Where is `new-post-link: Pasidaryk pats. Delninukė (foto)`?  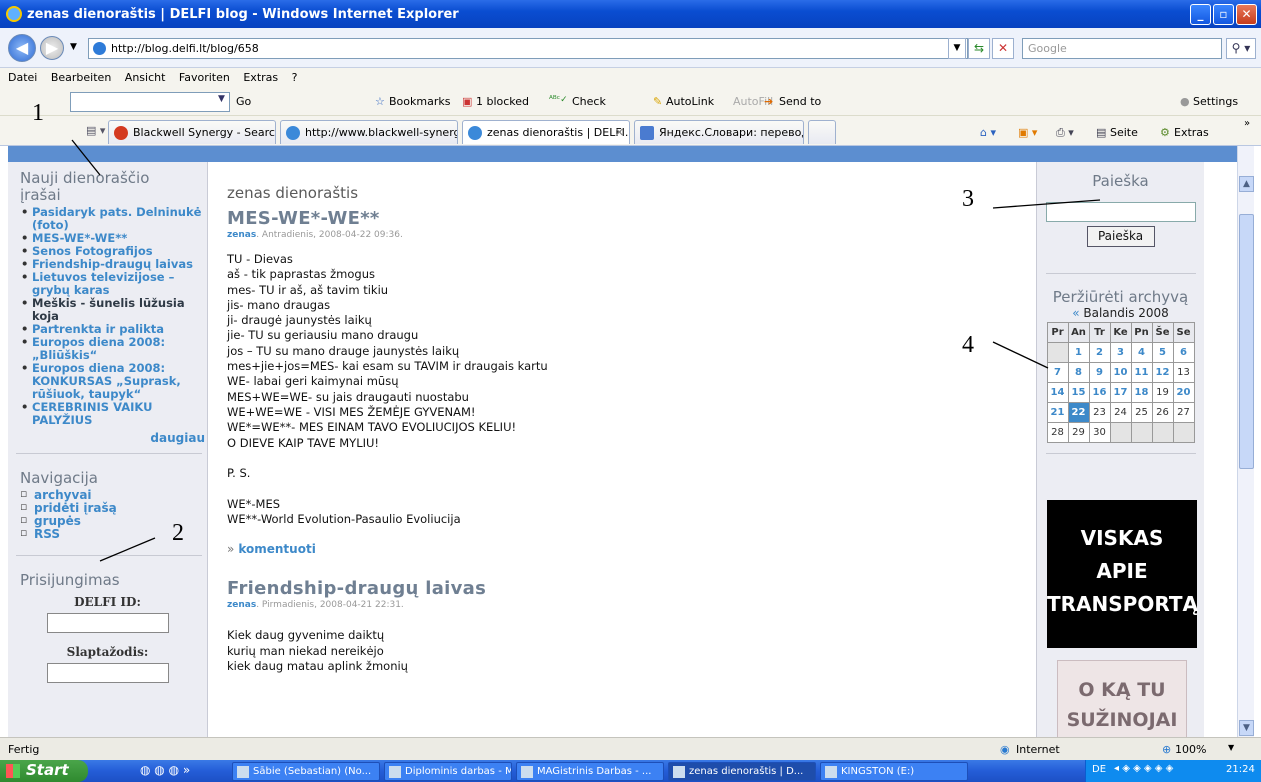 new-post-link: Pasidaryk pats. Delninukė (foto) is located at coordinates (113, 219).